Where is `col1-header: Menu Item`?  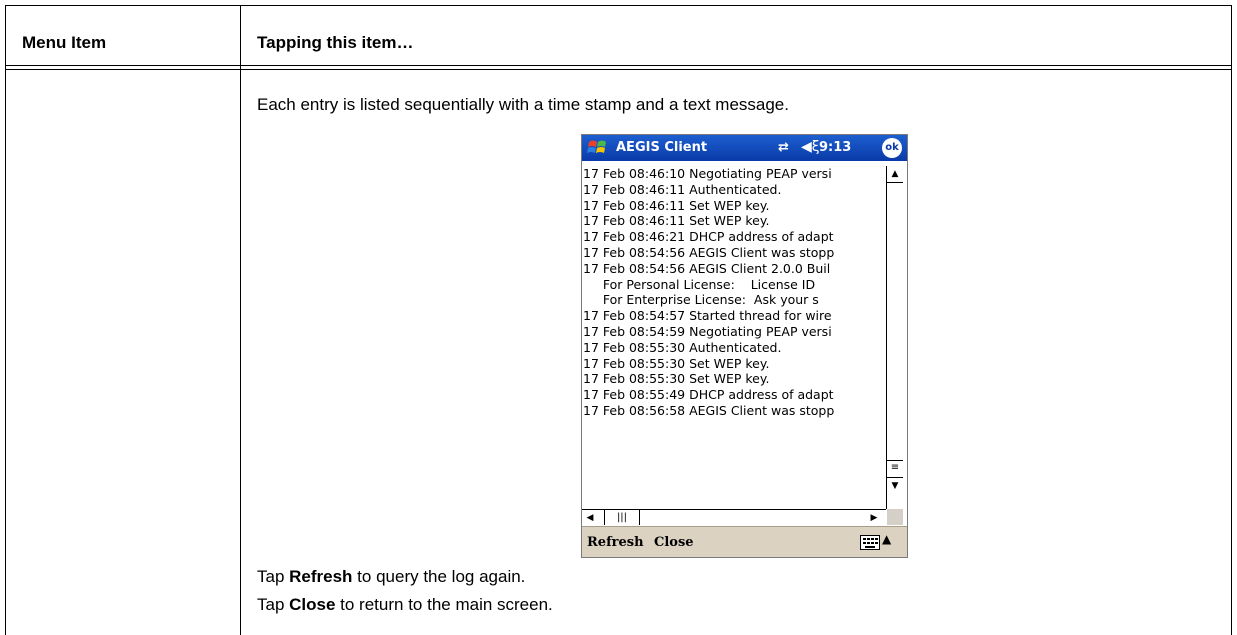
col1-header: Menu Item is located at coordinates (64, 42).